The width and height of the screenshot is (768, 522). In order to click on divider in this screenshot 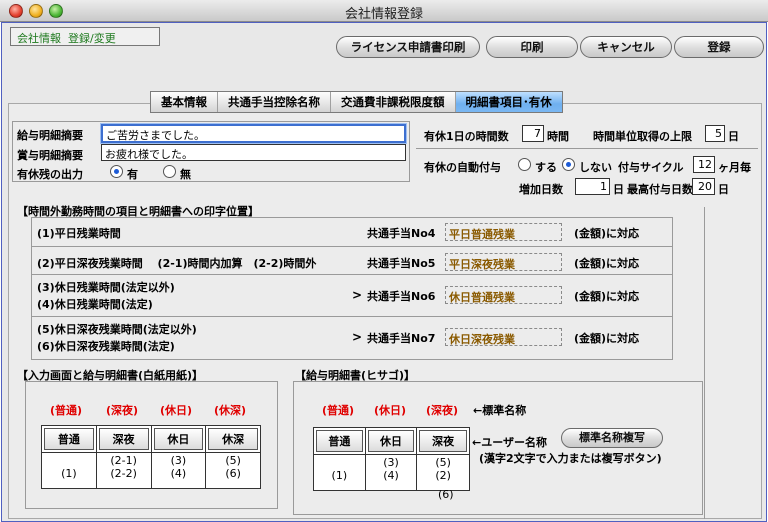, I will do `click(587, 148)`.